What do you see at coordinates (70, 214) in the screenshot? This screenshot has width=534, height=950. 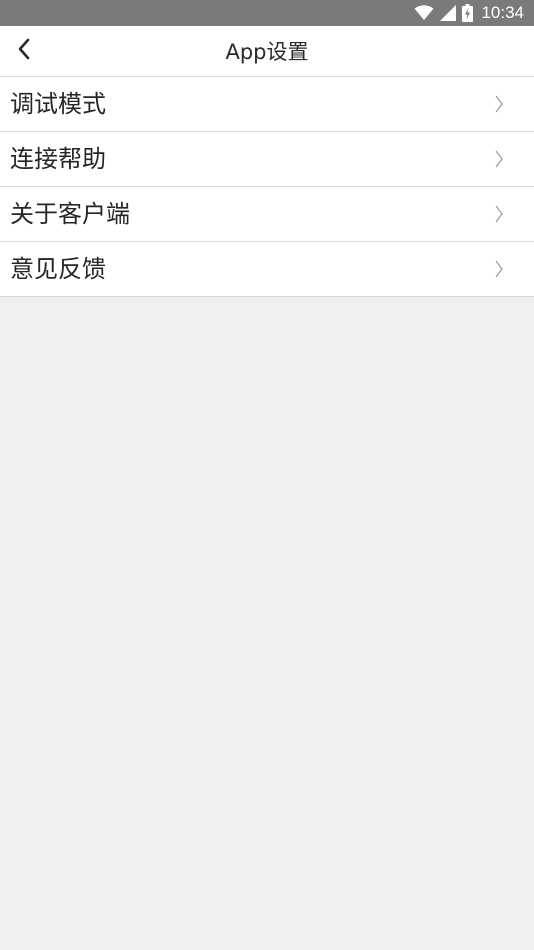 I see `menu-item-label: 关于客户端` at bounding box center [70, 214].